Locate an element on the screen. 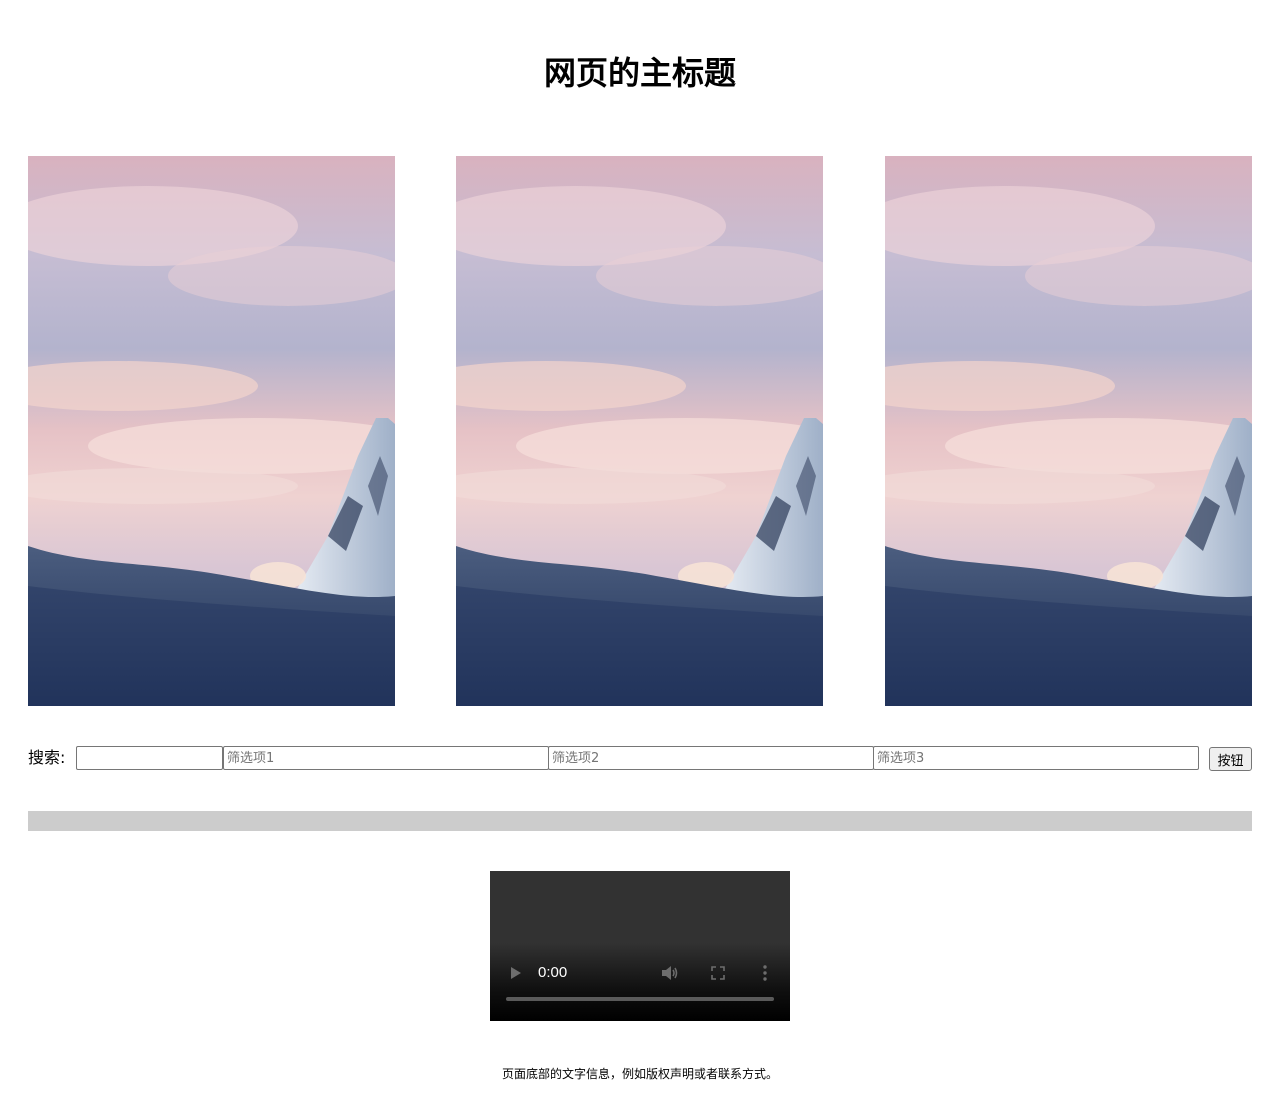 Image resolution: width=1280 pixels, height=1111 pixels. volume-icon is located at coordinates (669, 973).